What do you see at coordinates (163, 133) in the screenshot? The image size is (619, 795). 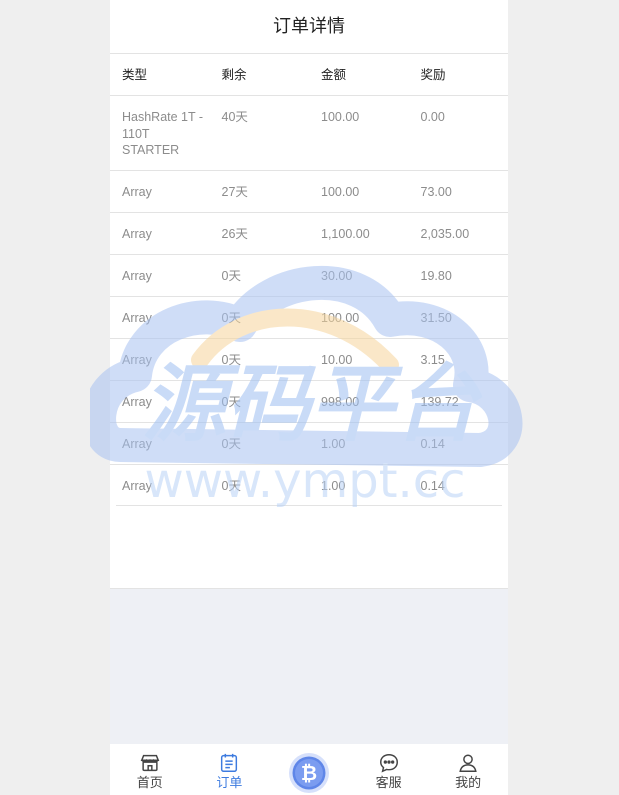 I see `cell-type: HashRate 1T - 110T STARTER` at bounding box center [163, 133].